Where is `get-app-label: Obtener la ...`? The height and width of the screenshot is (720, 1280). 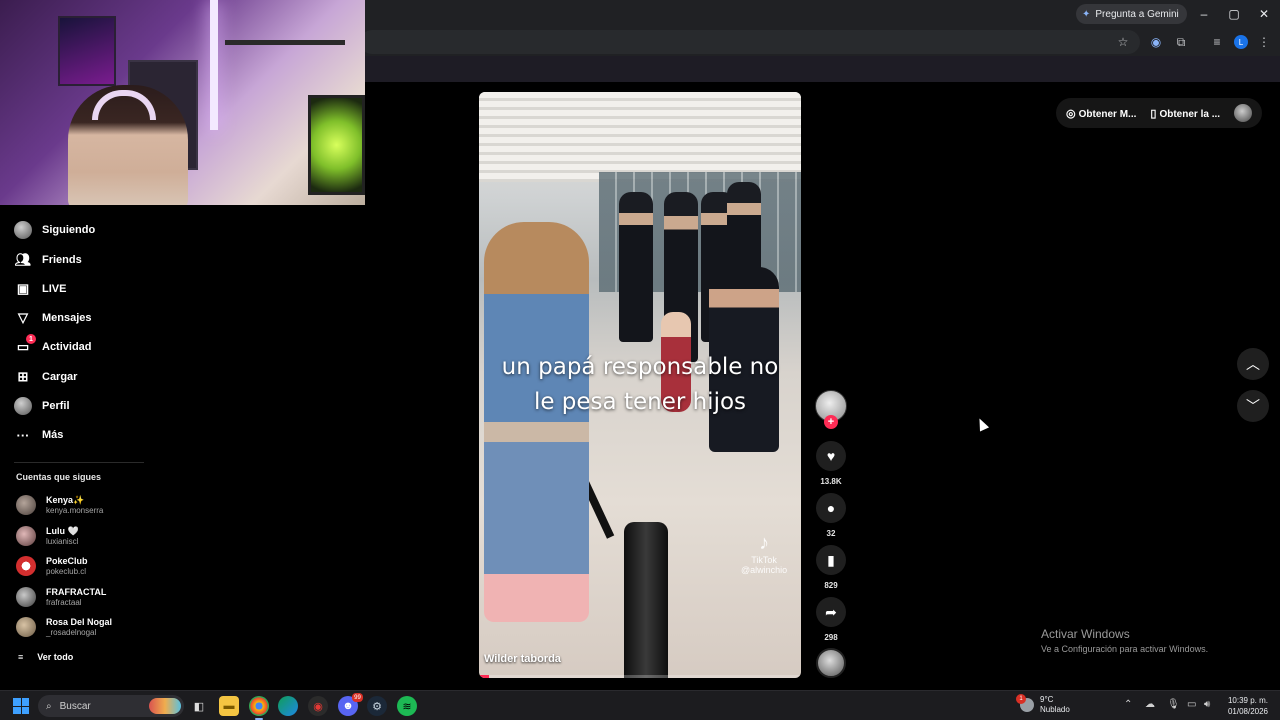
get-app-label: Obtener la ... is located at coordinates (1190, 114).